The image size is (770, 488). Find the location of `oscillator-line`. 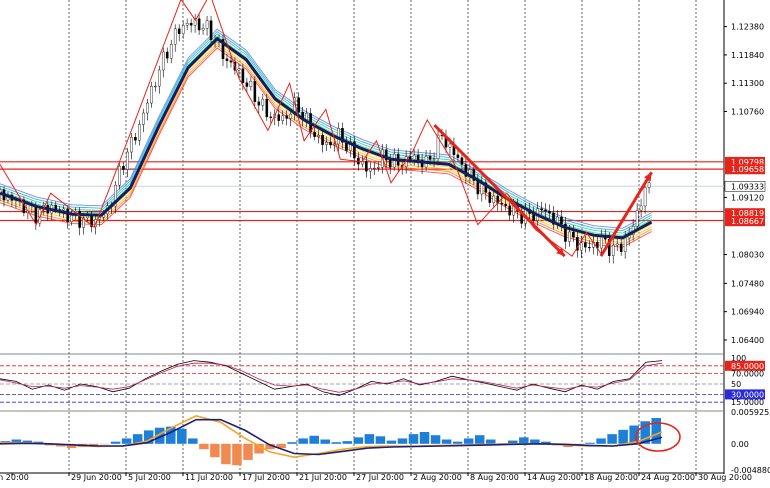

oscillator-line is located at coordinates (331, 377).